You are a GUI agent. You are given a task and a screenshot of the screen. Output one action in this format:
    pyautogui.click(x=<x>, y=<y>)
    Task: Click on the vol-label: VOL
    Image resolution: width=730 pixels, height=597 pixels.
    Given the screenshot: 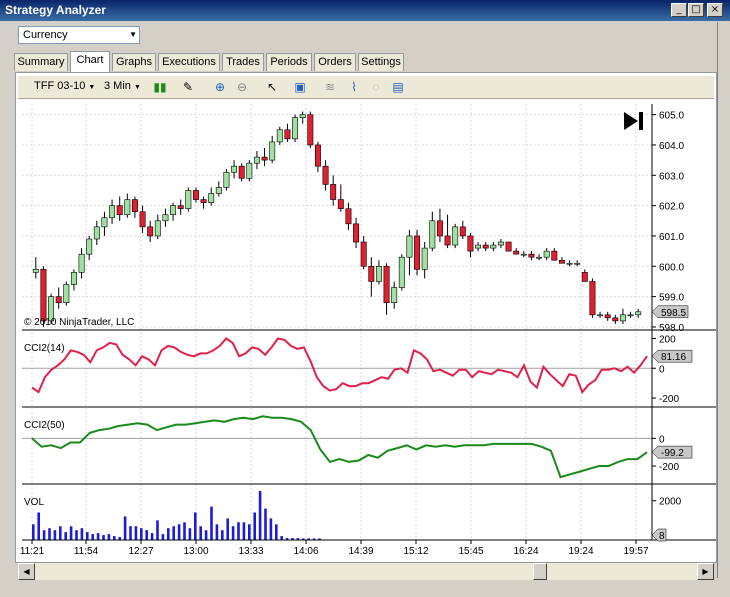 What is the action you would take?
    pyautogui.click(x=34, y=502)
    